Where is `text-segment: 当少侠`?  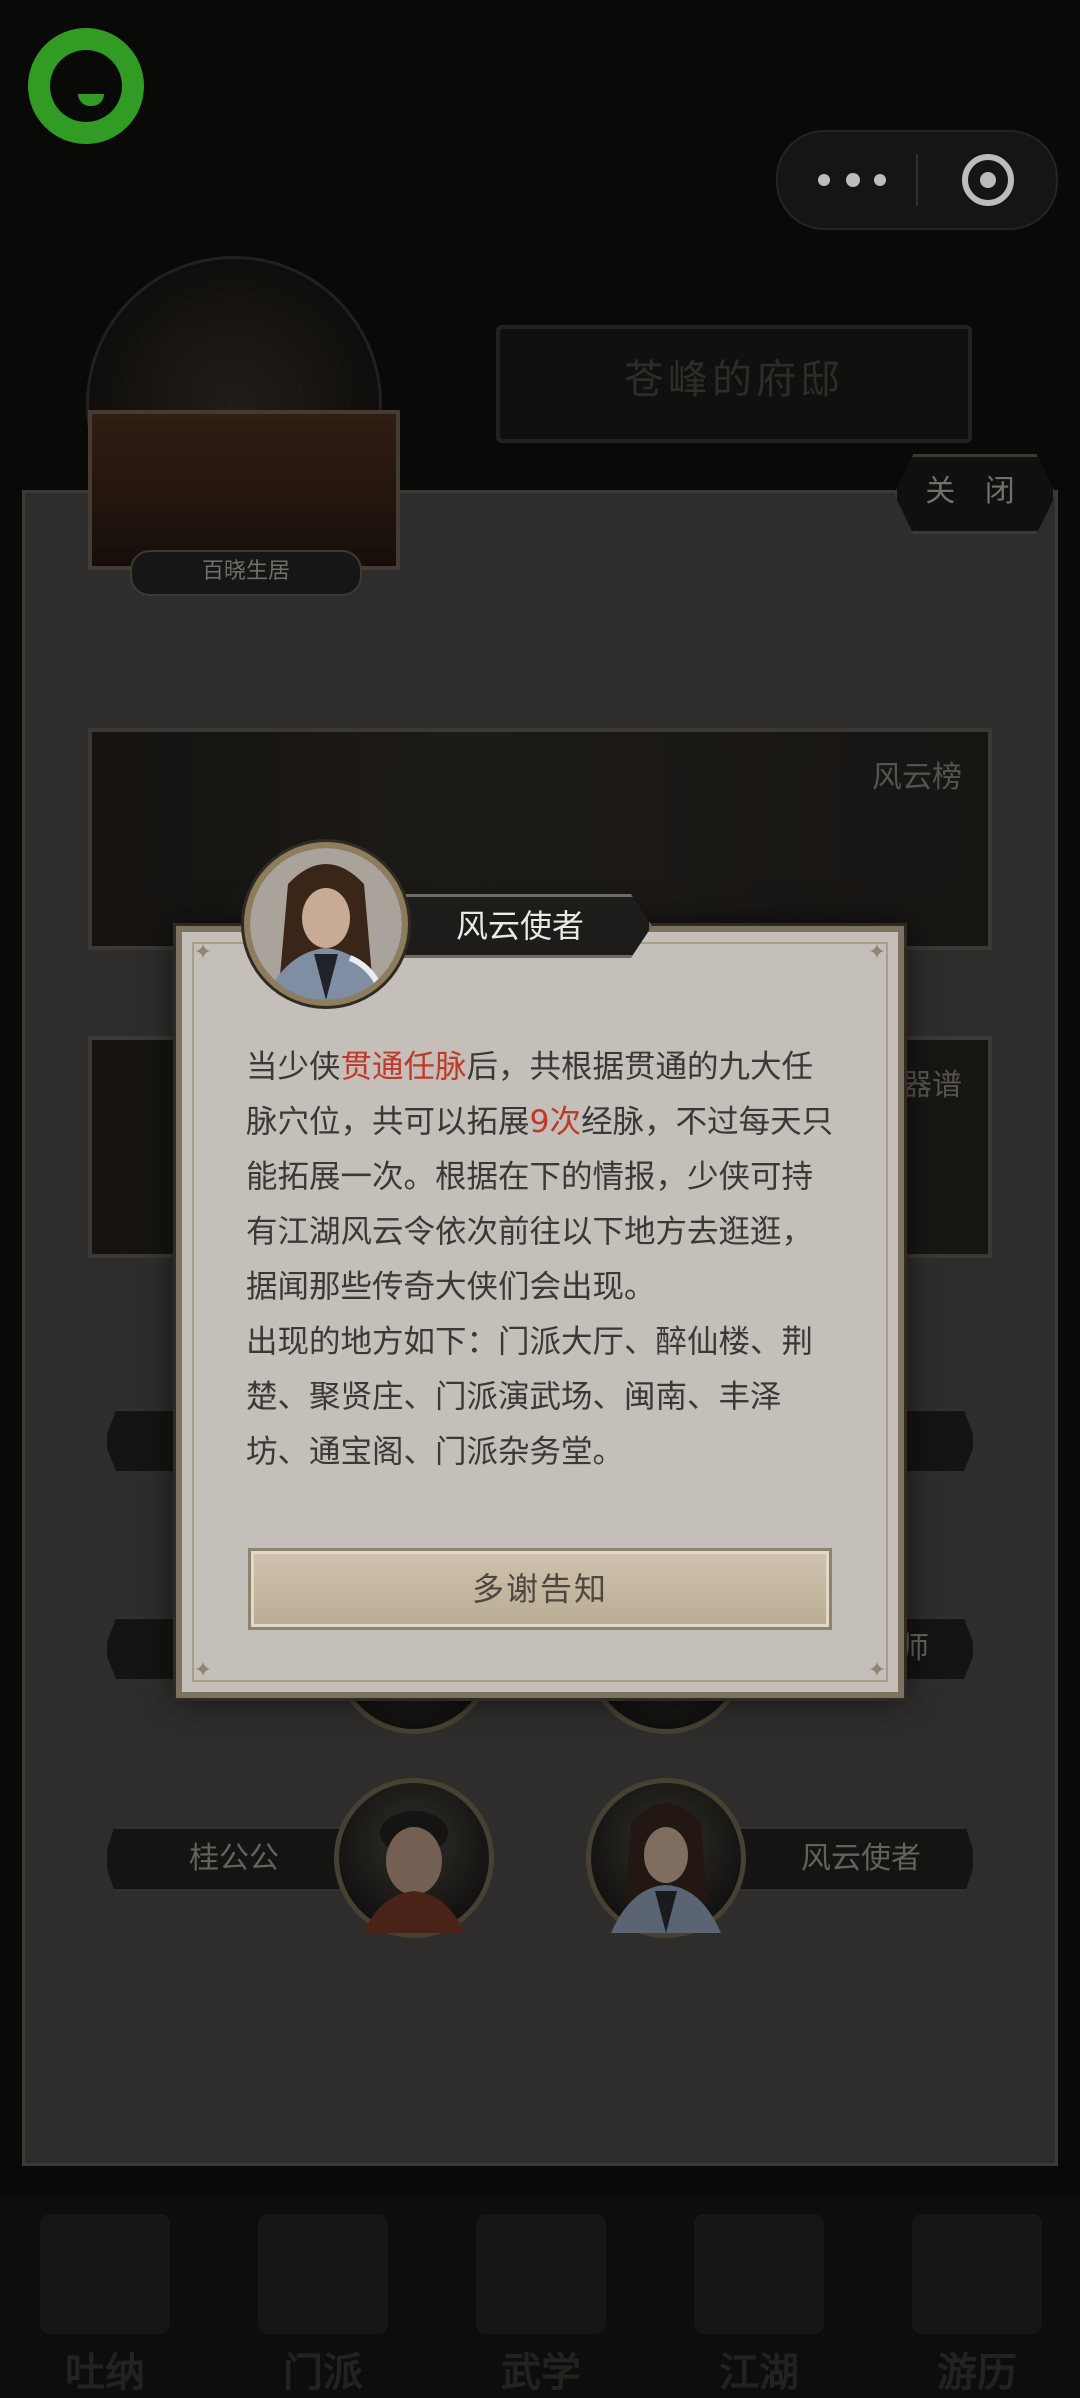 text-segment: 当少侠 is located at coordinates (293, 1067).